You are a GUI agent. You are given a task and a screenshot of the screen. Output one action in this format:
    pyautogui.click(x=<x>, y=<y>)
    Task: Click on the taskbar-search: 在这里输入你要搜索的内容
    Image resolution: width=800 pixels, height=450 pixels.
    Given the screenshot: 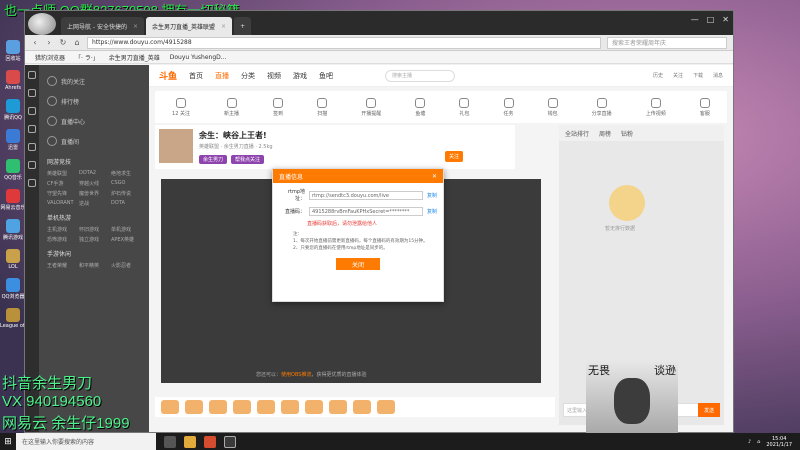 What is the action you would take?
    pyautogui.click(x=86, y=441)
    